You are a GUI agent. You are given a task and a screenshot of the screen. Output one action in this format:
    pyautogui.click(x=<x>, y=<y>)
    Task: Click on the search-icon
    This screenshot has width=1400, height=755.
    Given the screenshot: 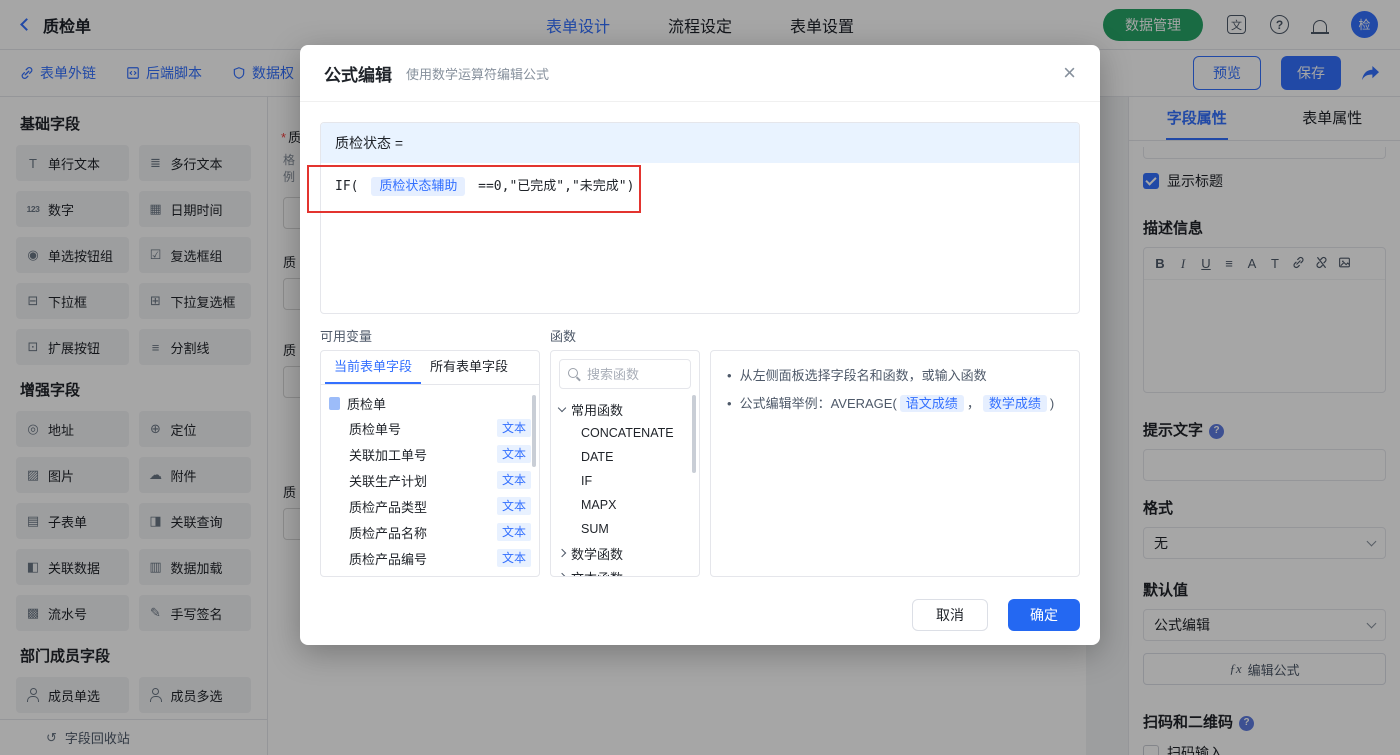 What is the action you would take?
    pyautogui.click(x=574, y=374)
    